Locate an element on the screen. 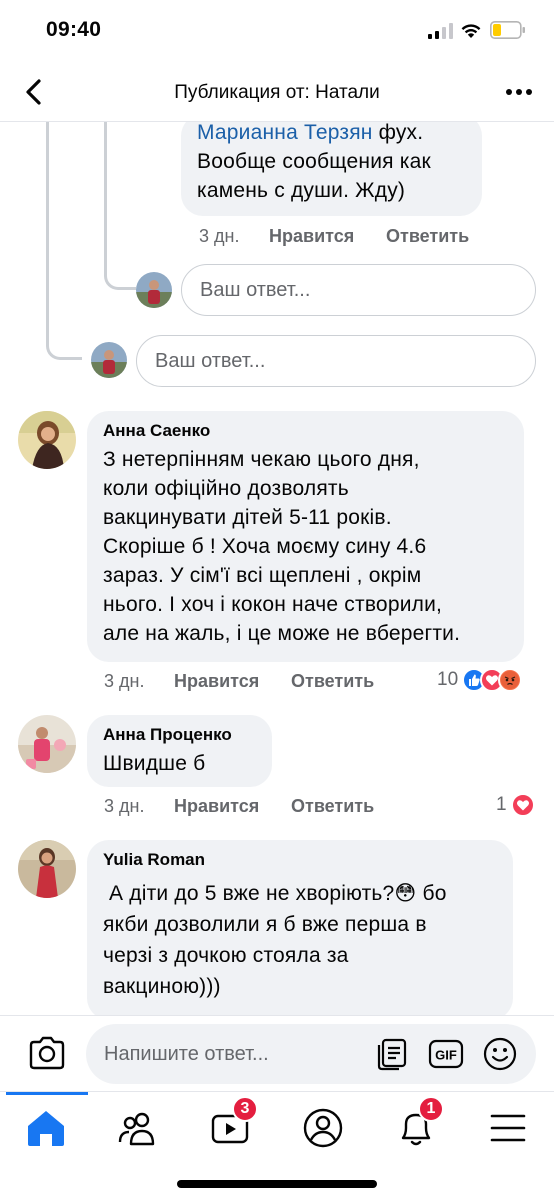  tab-friends is located at coordinates (138, 1128).